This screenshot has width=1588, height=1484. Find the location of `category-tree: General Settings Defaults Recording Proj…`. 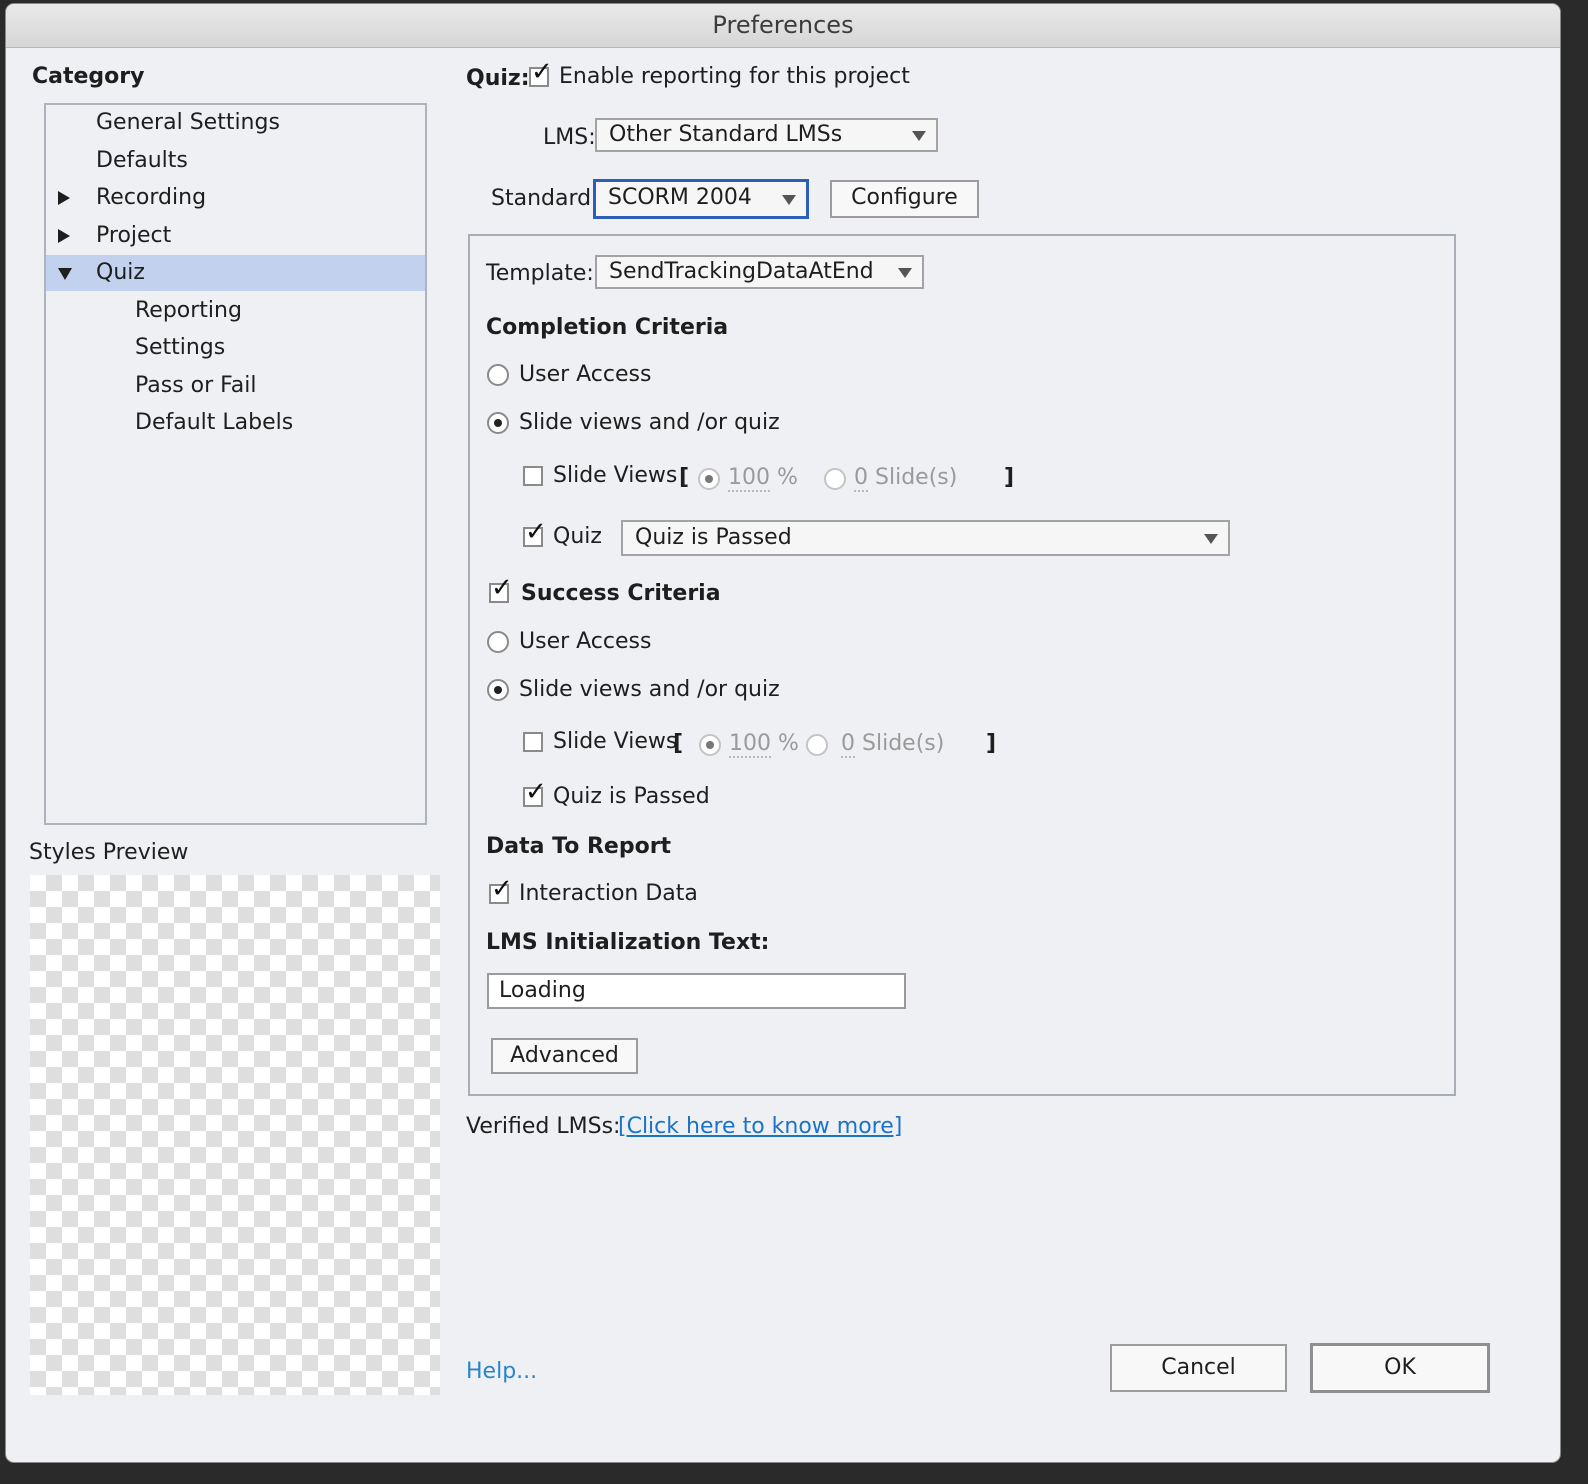

category-tree: General Settings Defaults Recording Proj… is located at coordinates (235, 464).